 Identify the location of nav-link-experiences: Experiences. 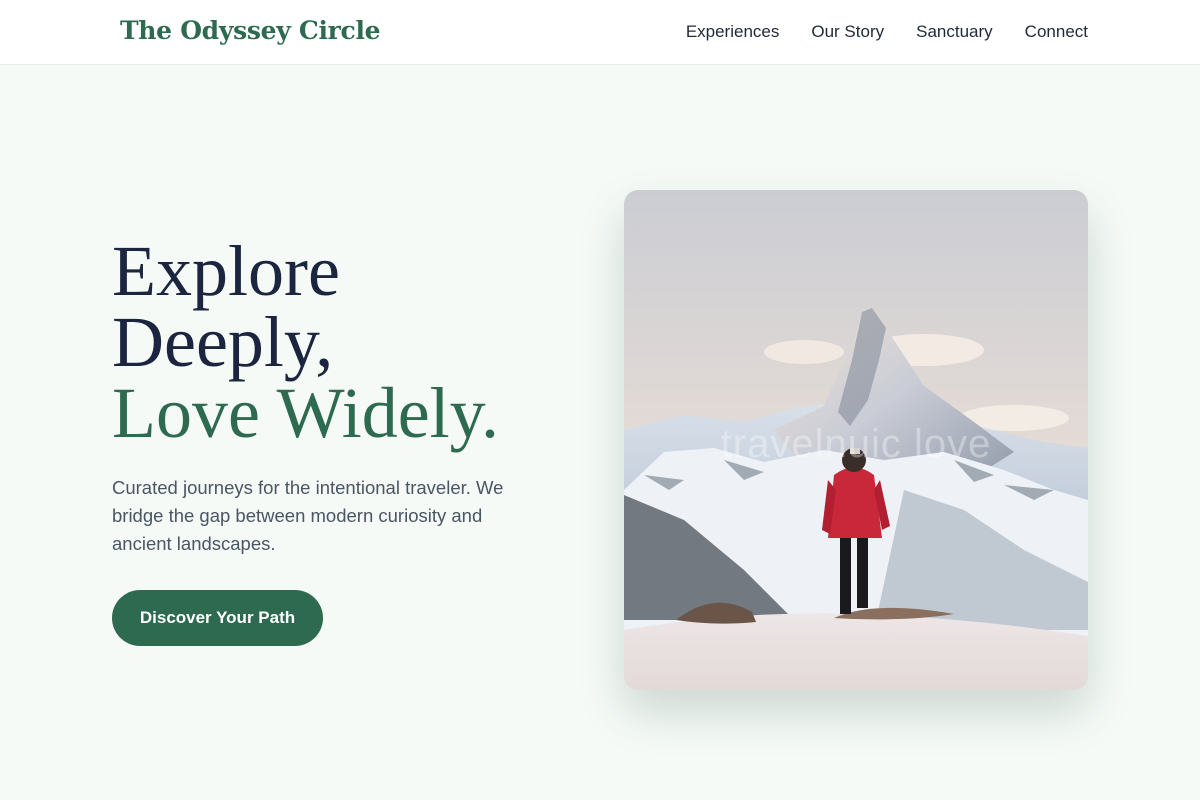
(733, 32).